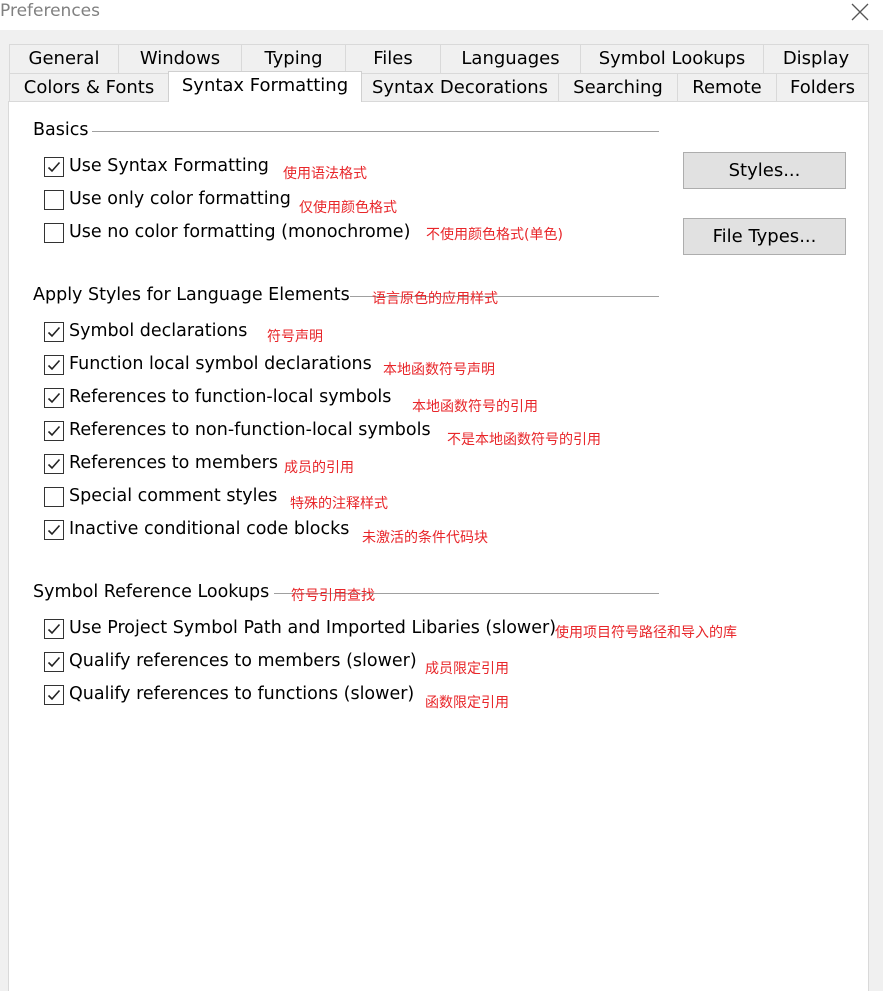 The width and height of the screenshot is (883, 991). What do you see at coordinates (510, 58) in the screenshot?
I see `tab-languages: Languages` at bounding box center [510, 58].